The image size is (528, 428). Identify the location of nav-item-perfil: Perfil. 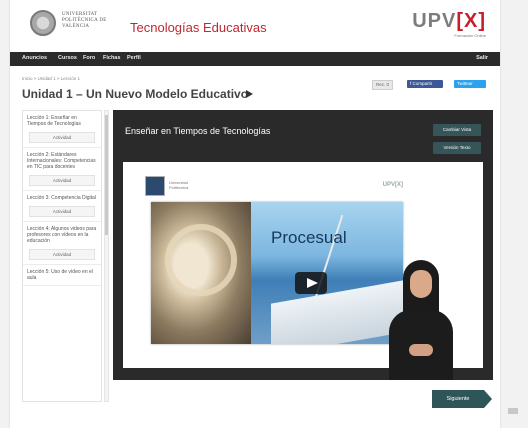
(134, 58).